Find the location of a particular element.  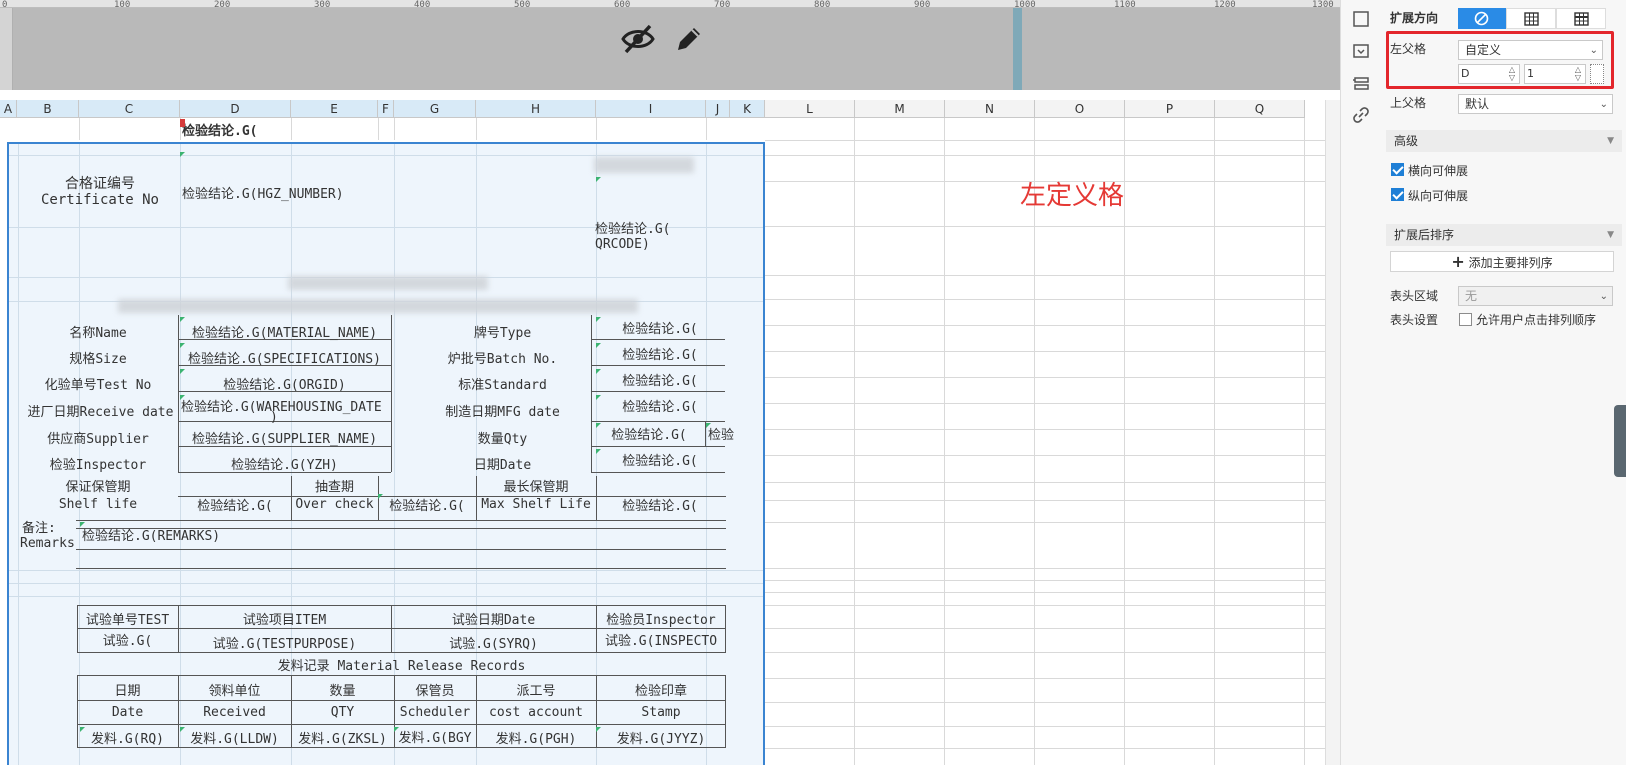

advanced-label: 高级 is located at coordinates (1406, 141).